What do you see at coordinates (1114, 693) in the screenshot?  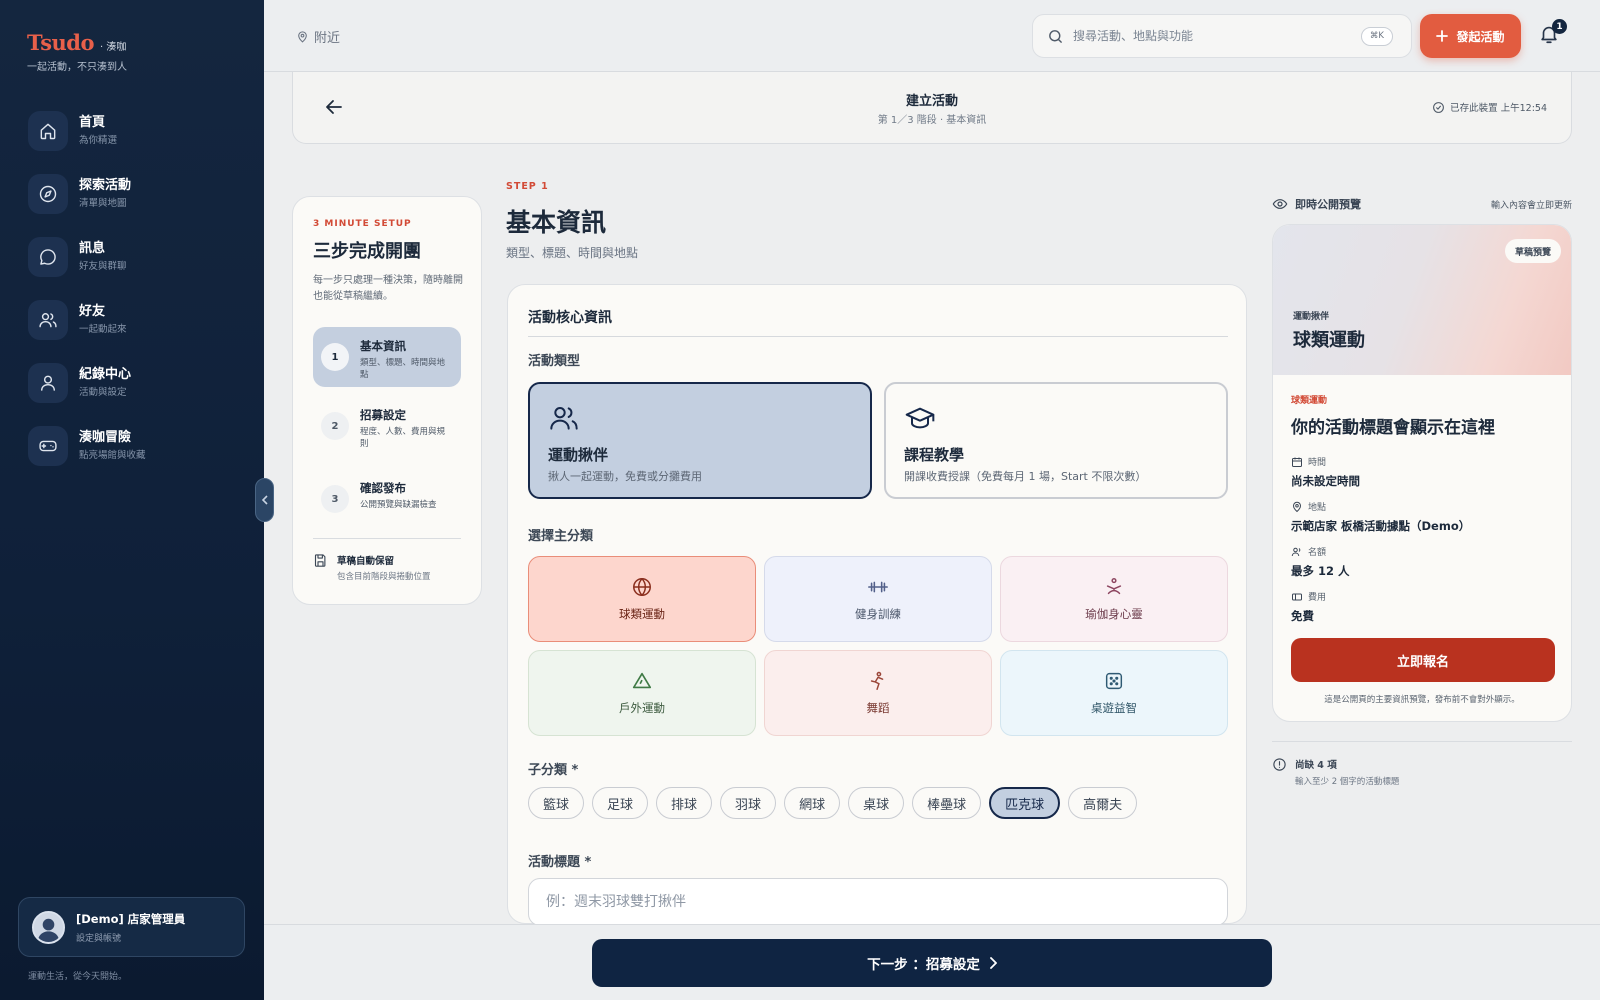 I see `category-board-games: 桌遊益智` at bounding box center [1114, 693].